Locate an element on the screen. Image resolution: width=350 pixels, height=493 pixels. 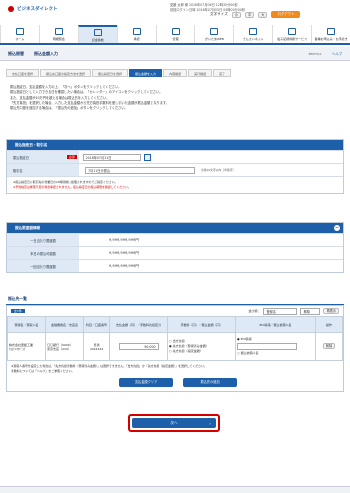
order-select: 昇順 is located at coordinates (310, 311).